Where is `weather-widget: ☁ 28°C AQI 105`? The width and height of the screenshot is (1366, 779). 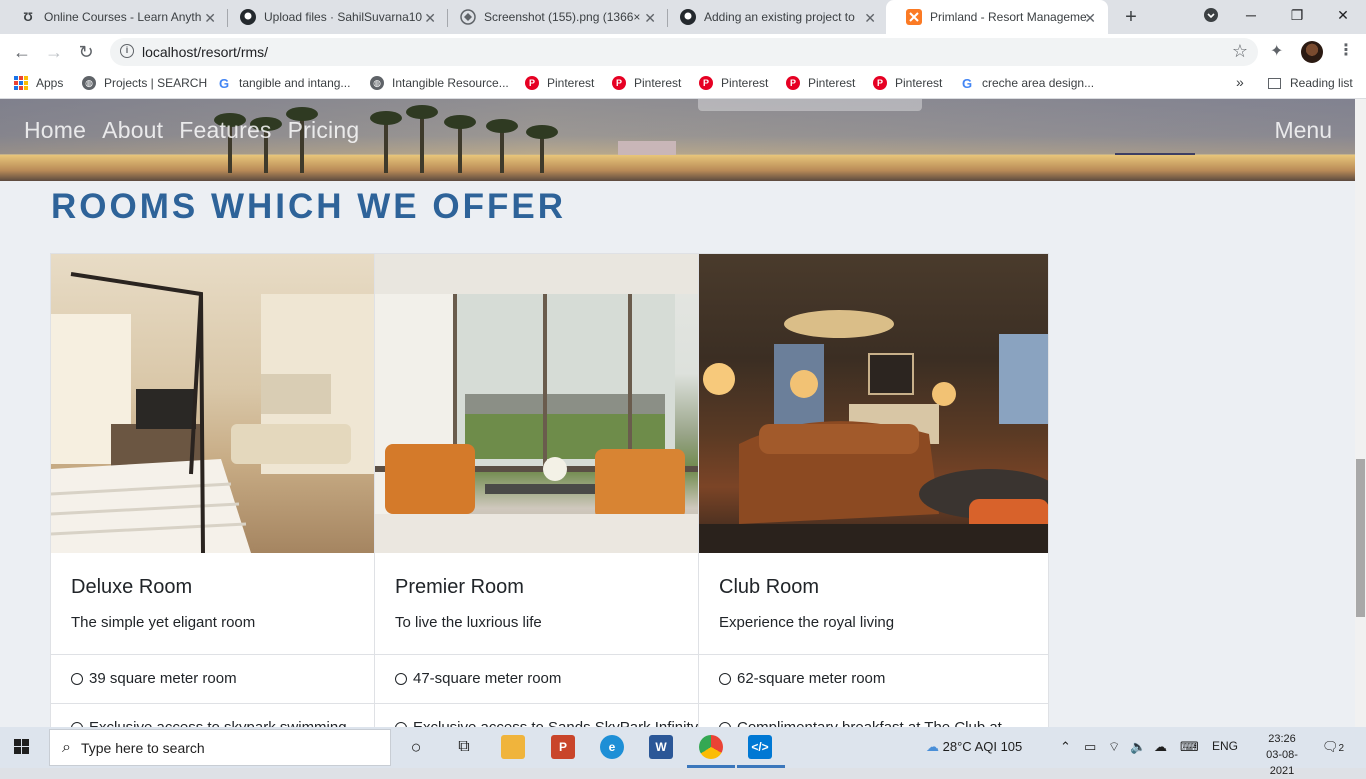 weather-widget: ☁ 28°C AQI 105 is located at coordinates (974, 747).